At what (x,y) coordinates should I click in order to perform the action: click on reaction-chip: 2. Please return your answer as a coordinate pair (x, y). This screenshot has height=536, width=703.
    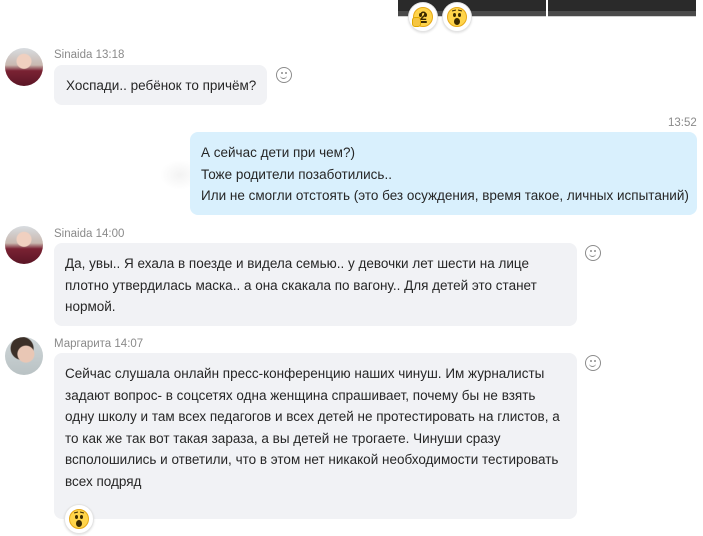
    Looking at the image, I should click on (423, 17).